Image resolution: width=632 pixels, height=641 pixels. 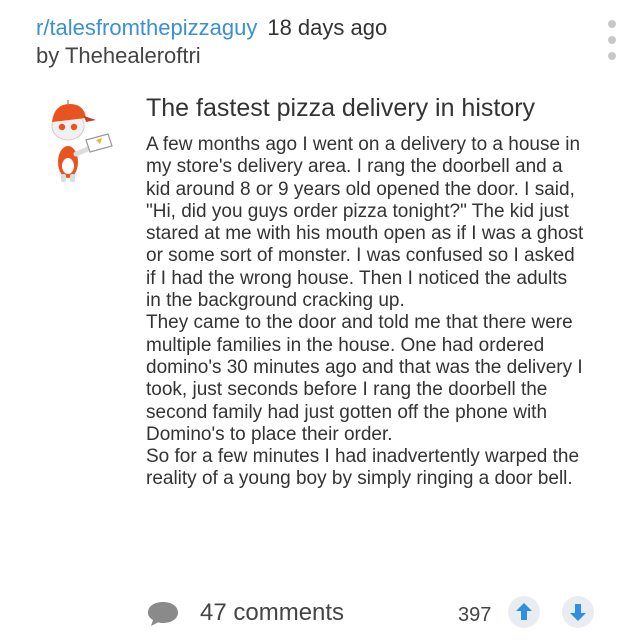 What do you see at coordinates (316, 56) in the screenshot?
I see `post-author: by Thehealeroftri` at bounding box center [316, 56].